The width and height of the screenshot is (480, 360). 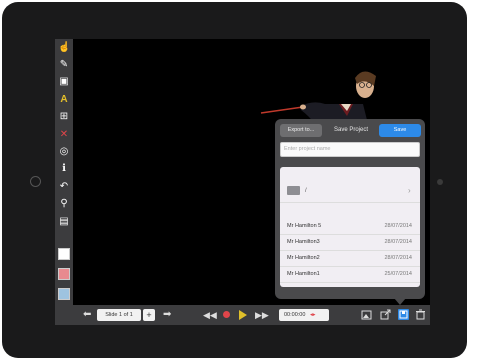 What do you see at coordinates (64, 187) in the screenshot?
I see `undo-tool-icon: ↶` at bounding box center [64, 187].